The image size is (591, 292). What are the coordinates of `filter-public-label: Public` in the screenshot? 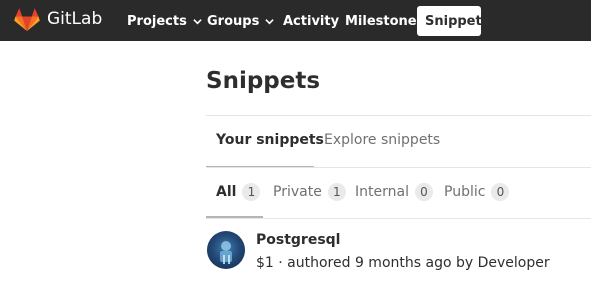 It's located at (465, 192).